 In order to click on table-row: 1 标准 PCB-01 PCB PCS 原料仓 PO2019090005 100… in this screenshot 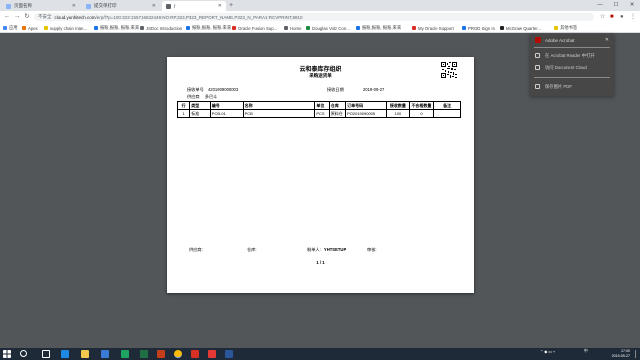, I will do `click(318, 113)`.